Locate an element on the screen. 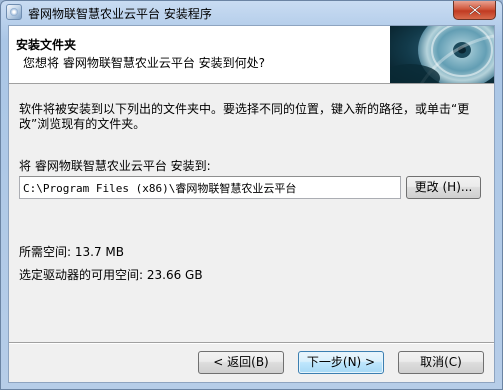 The image size is (503, 390). space-available-text: 选定驱动器的可用空间: 23.66 GB is located at coordinates (111, 275).